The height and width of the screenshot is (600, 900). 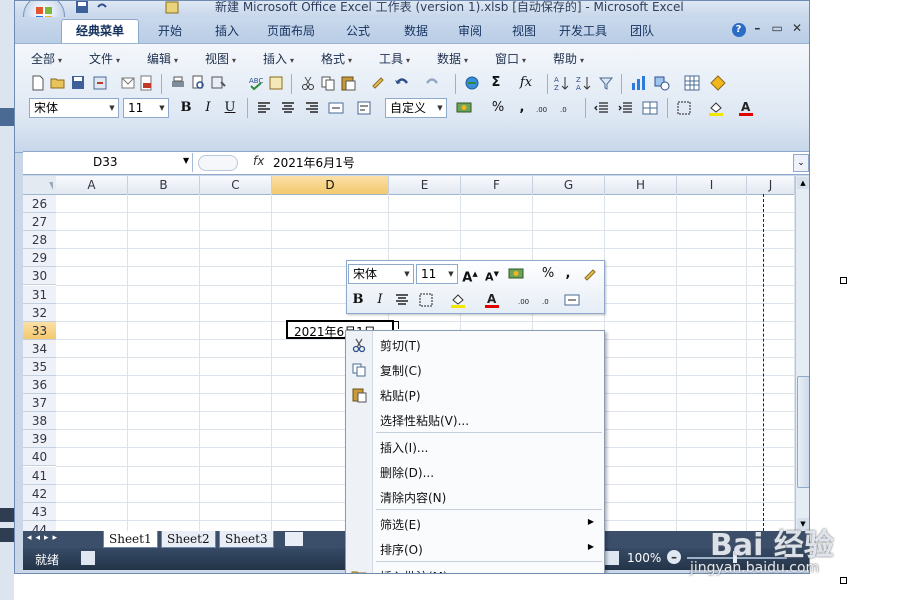 I want to click on number-format-select: 自定义 ▼, so click(x=416, y=108).